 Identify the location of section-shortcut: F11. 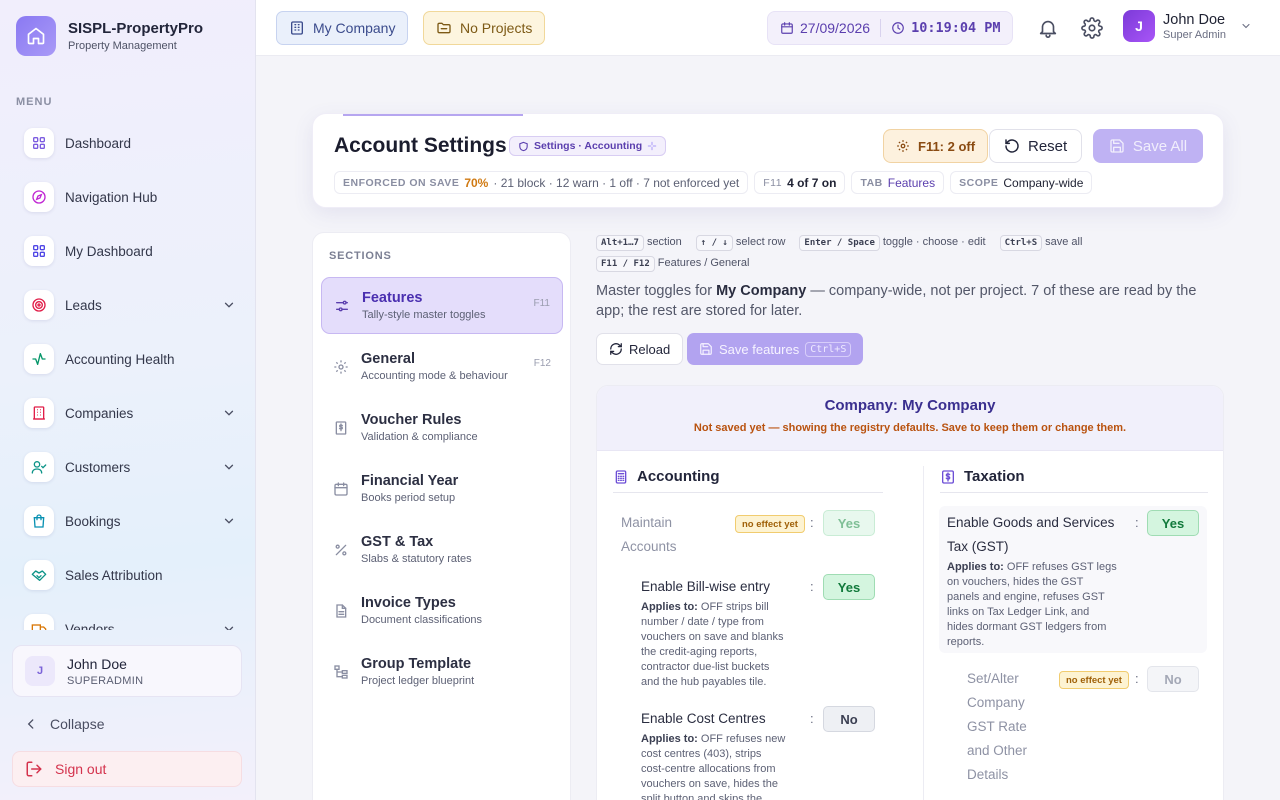
(542, 303).